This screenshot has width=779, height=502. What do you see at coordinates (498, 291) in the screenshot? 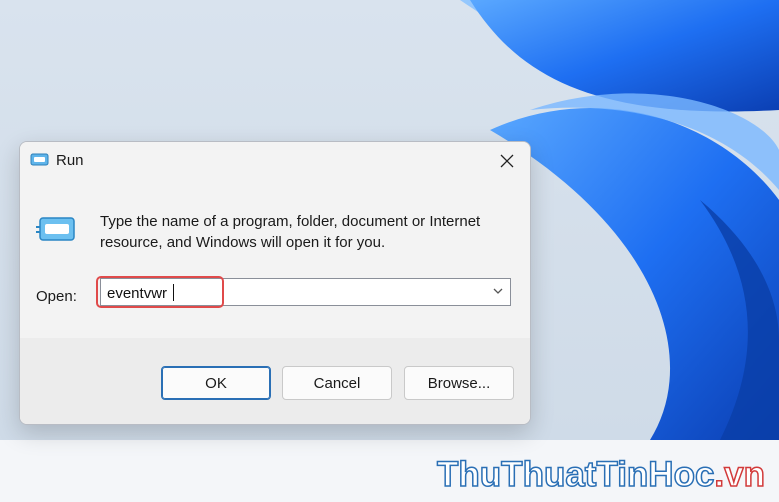
I see `chevron-down-icon` at bounding box center [498, 291].